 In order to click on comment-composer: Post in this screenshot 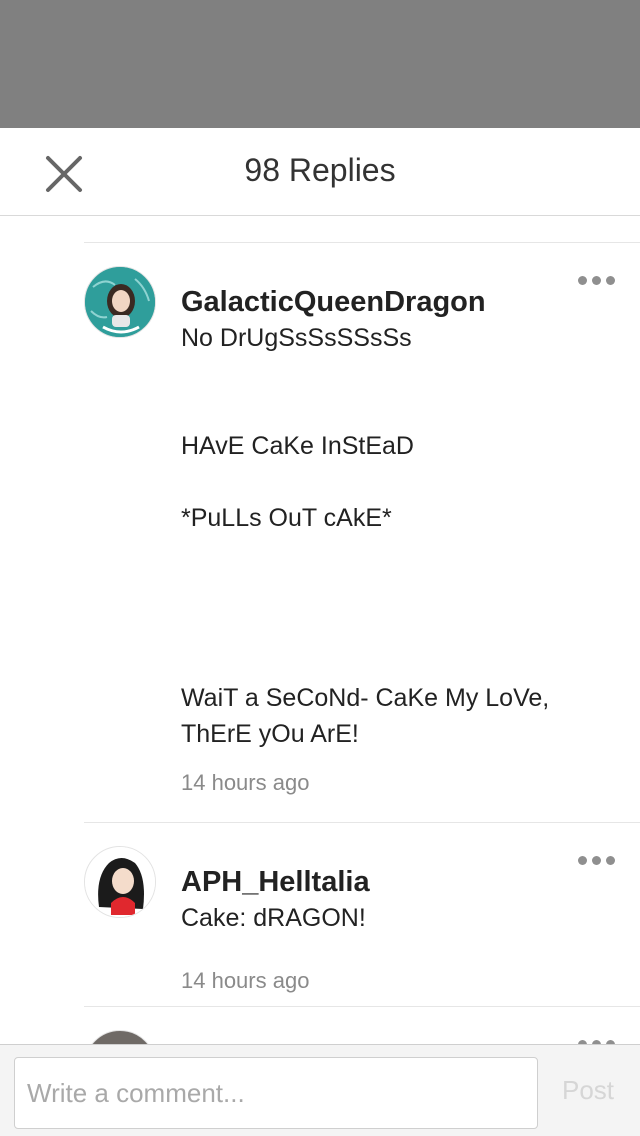, I will do `click(320, 1090)`.